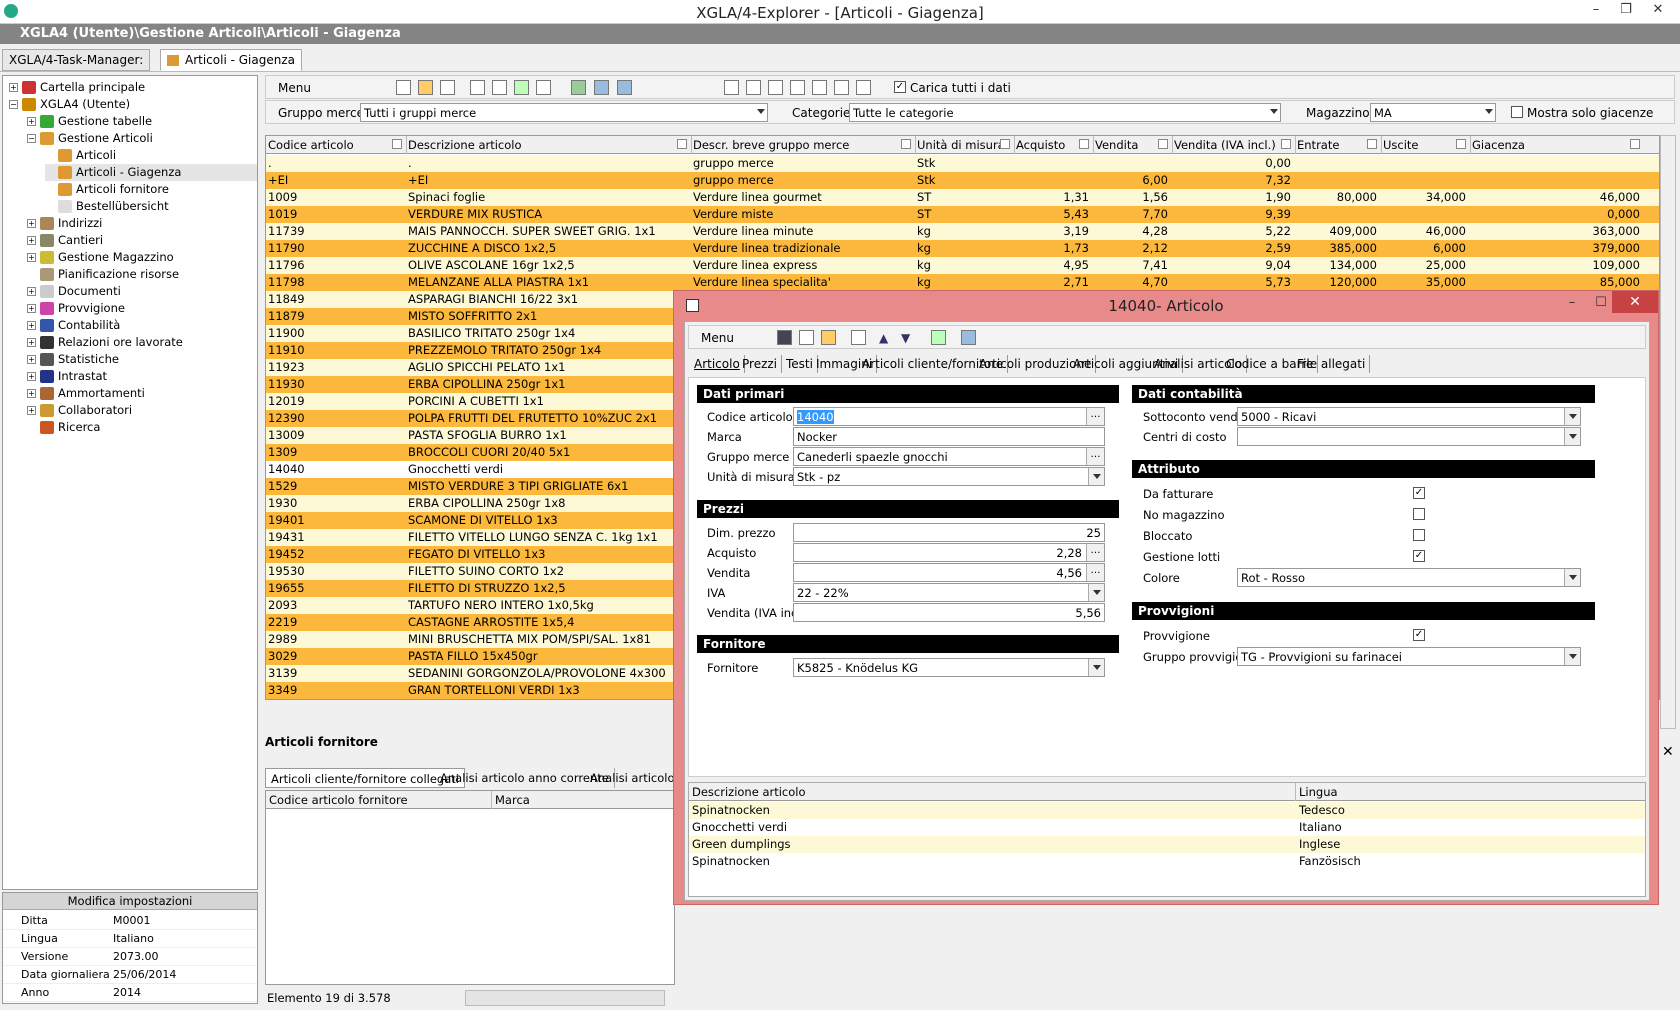  What do you see at coordinates (806, 337) in the screenshot?
I see `save-copy-icon` at bounding box center [806, 337].